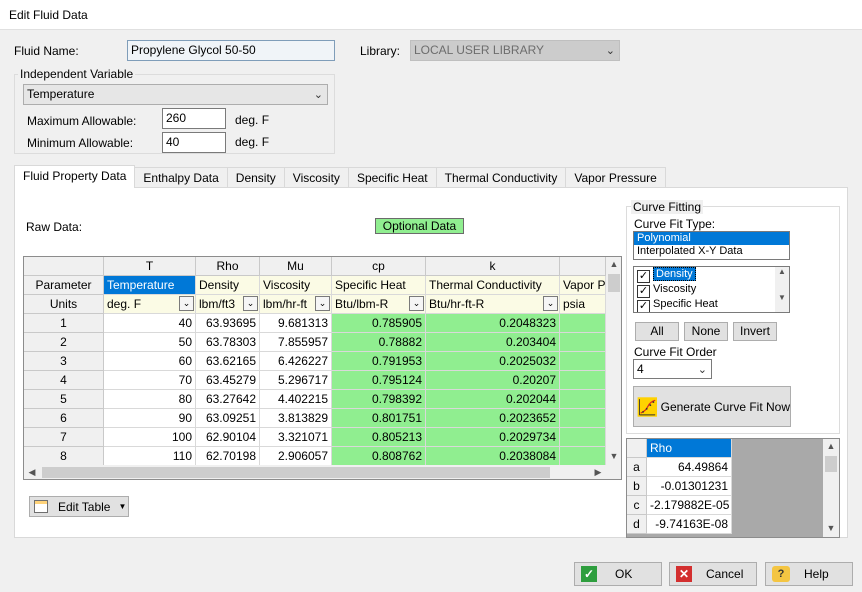 This screenshot has width=862, height=592. Describe the element at coordinates (64, 380) in the screenshot. I see `row-header: 4` at that location.